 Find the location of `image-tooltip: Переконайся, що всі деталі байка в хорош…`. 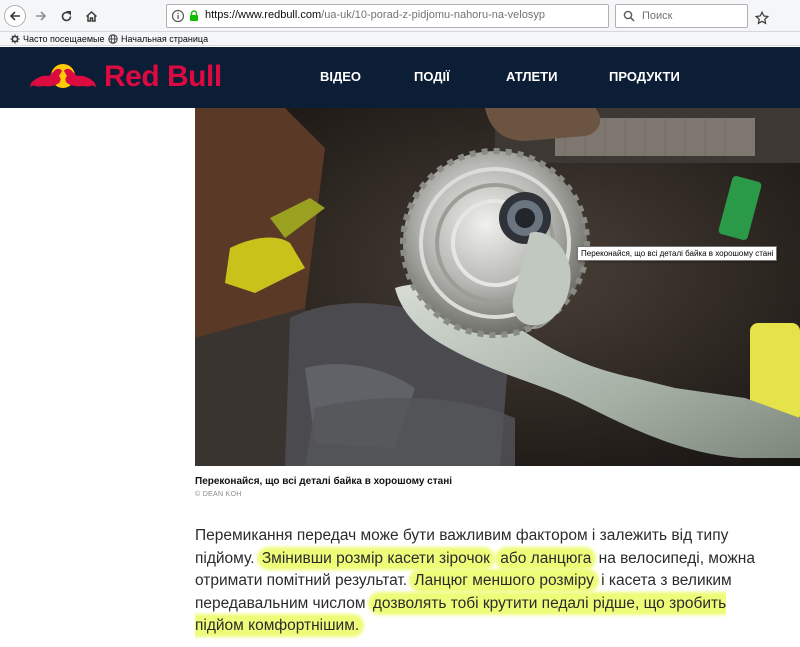

image-tooltip: Переконайся, що всі деталі байка в хорош… is located at coordinates (677, 253).